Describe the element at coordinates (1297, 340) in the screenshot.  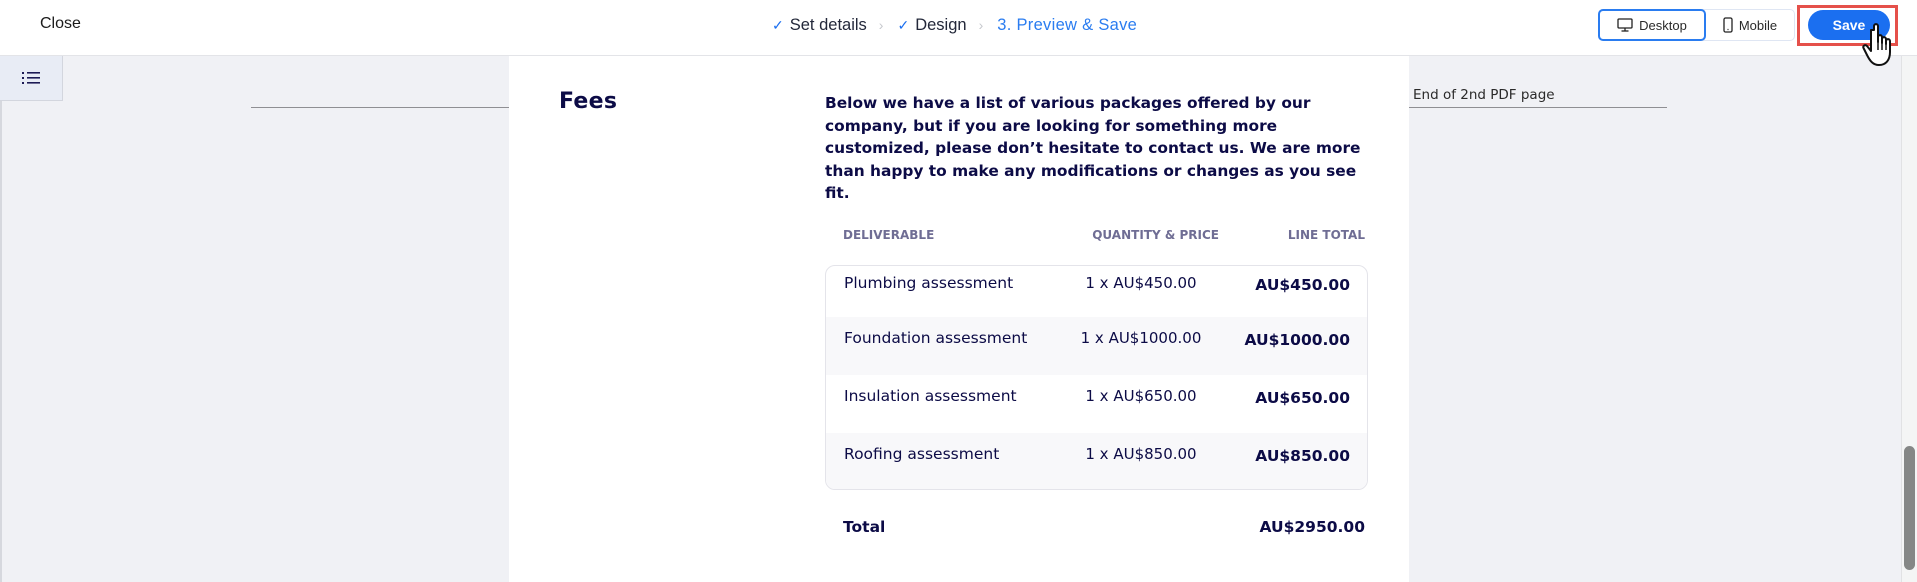
I see `line-total-cell: AU$1000.00` at that location.